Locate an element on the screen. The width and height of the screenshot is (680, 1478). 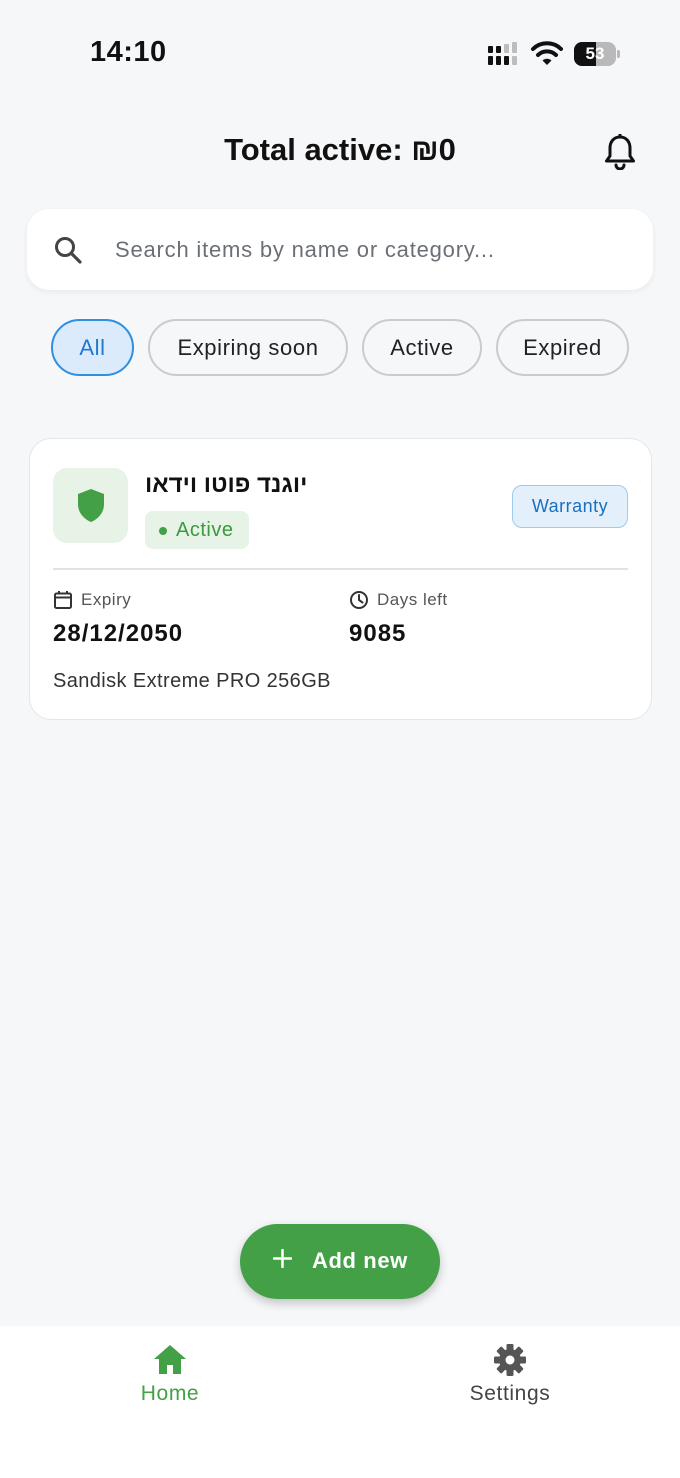
plus-icon is located at coordinates (282, 1258).